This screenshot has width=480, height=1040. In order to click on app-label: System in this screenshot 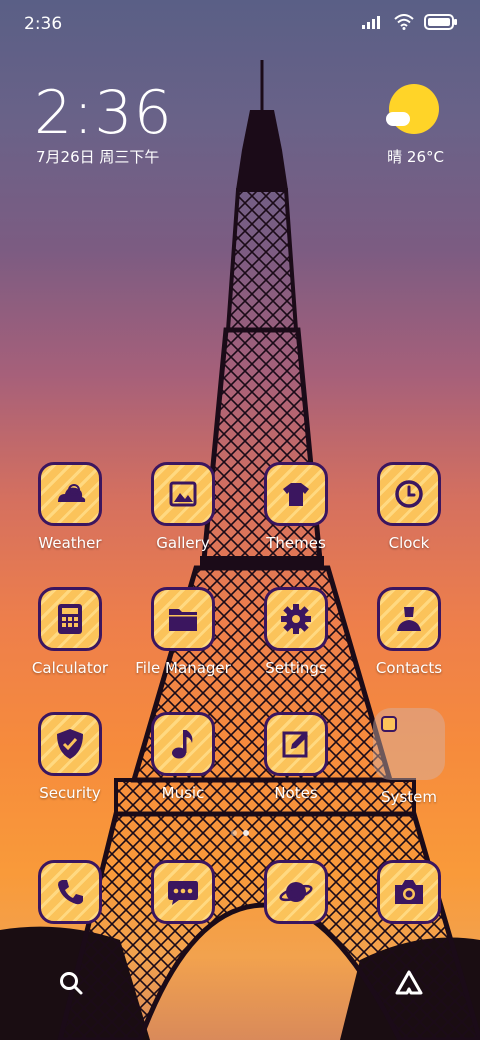, I will do `click(409, 797)`.